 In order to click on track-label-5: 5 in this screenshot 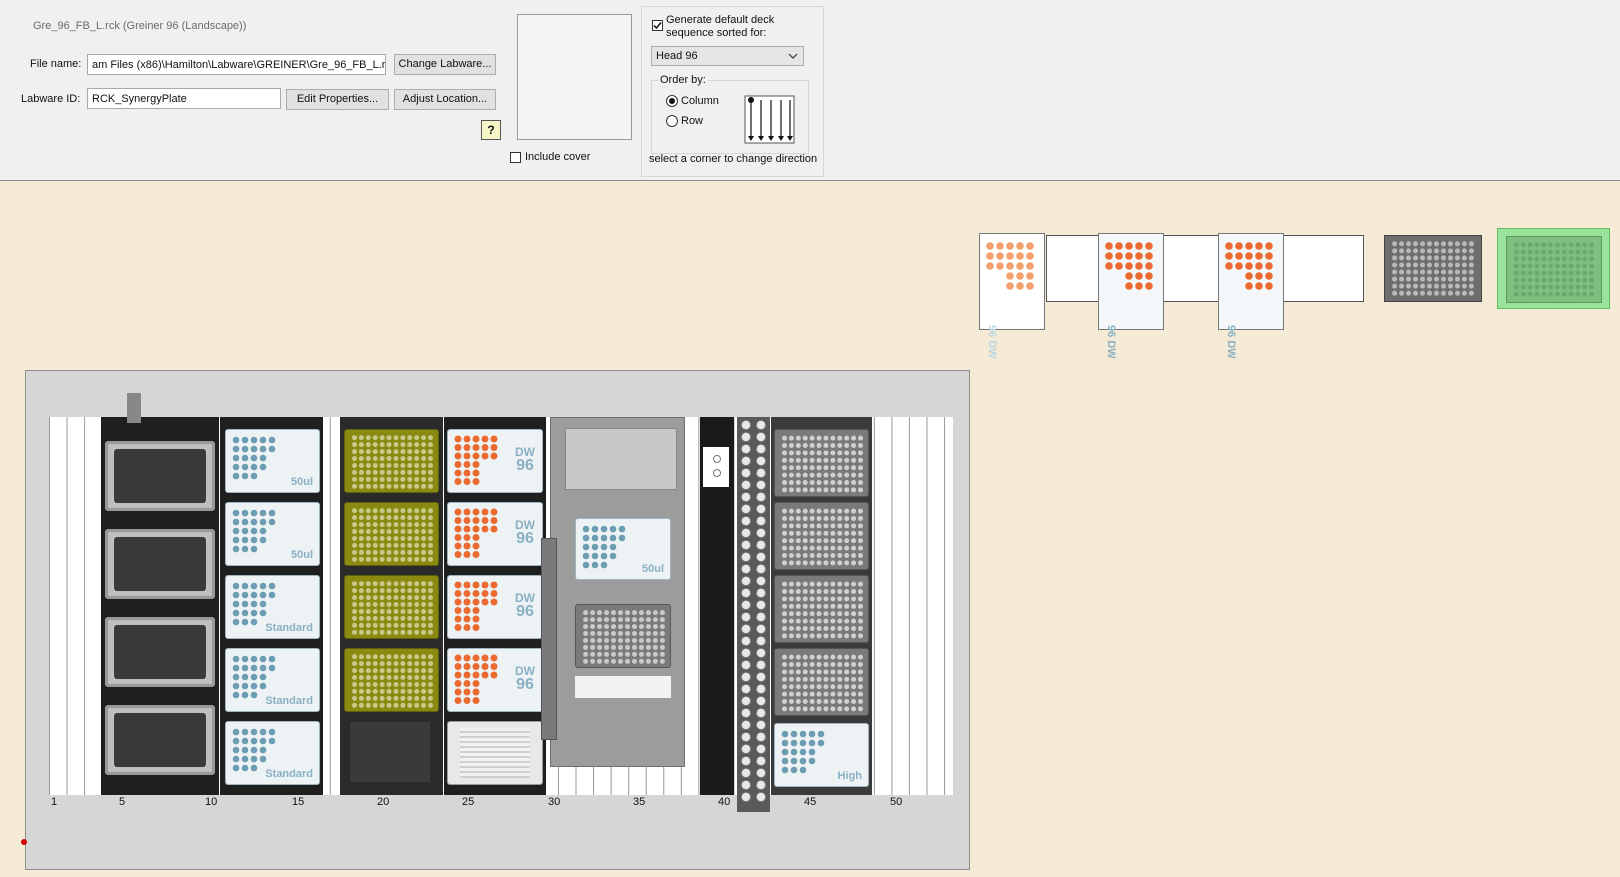, I will do `click(122, 802)`.